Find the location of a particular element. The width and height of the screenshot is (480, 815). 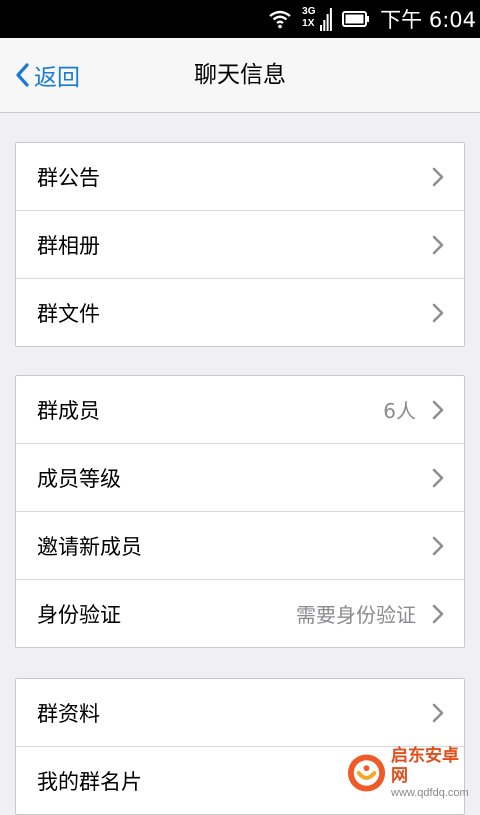

nav-bar: 返回 聊天信息 is located at coordinates (240, 75).